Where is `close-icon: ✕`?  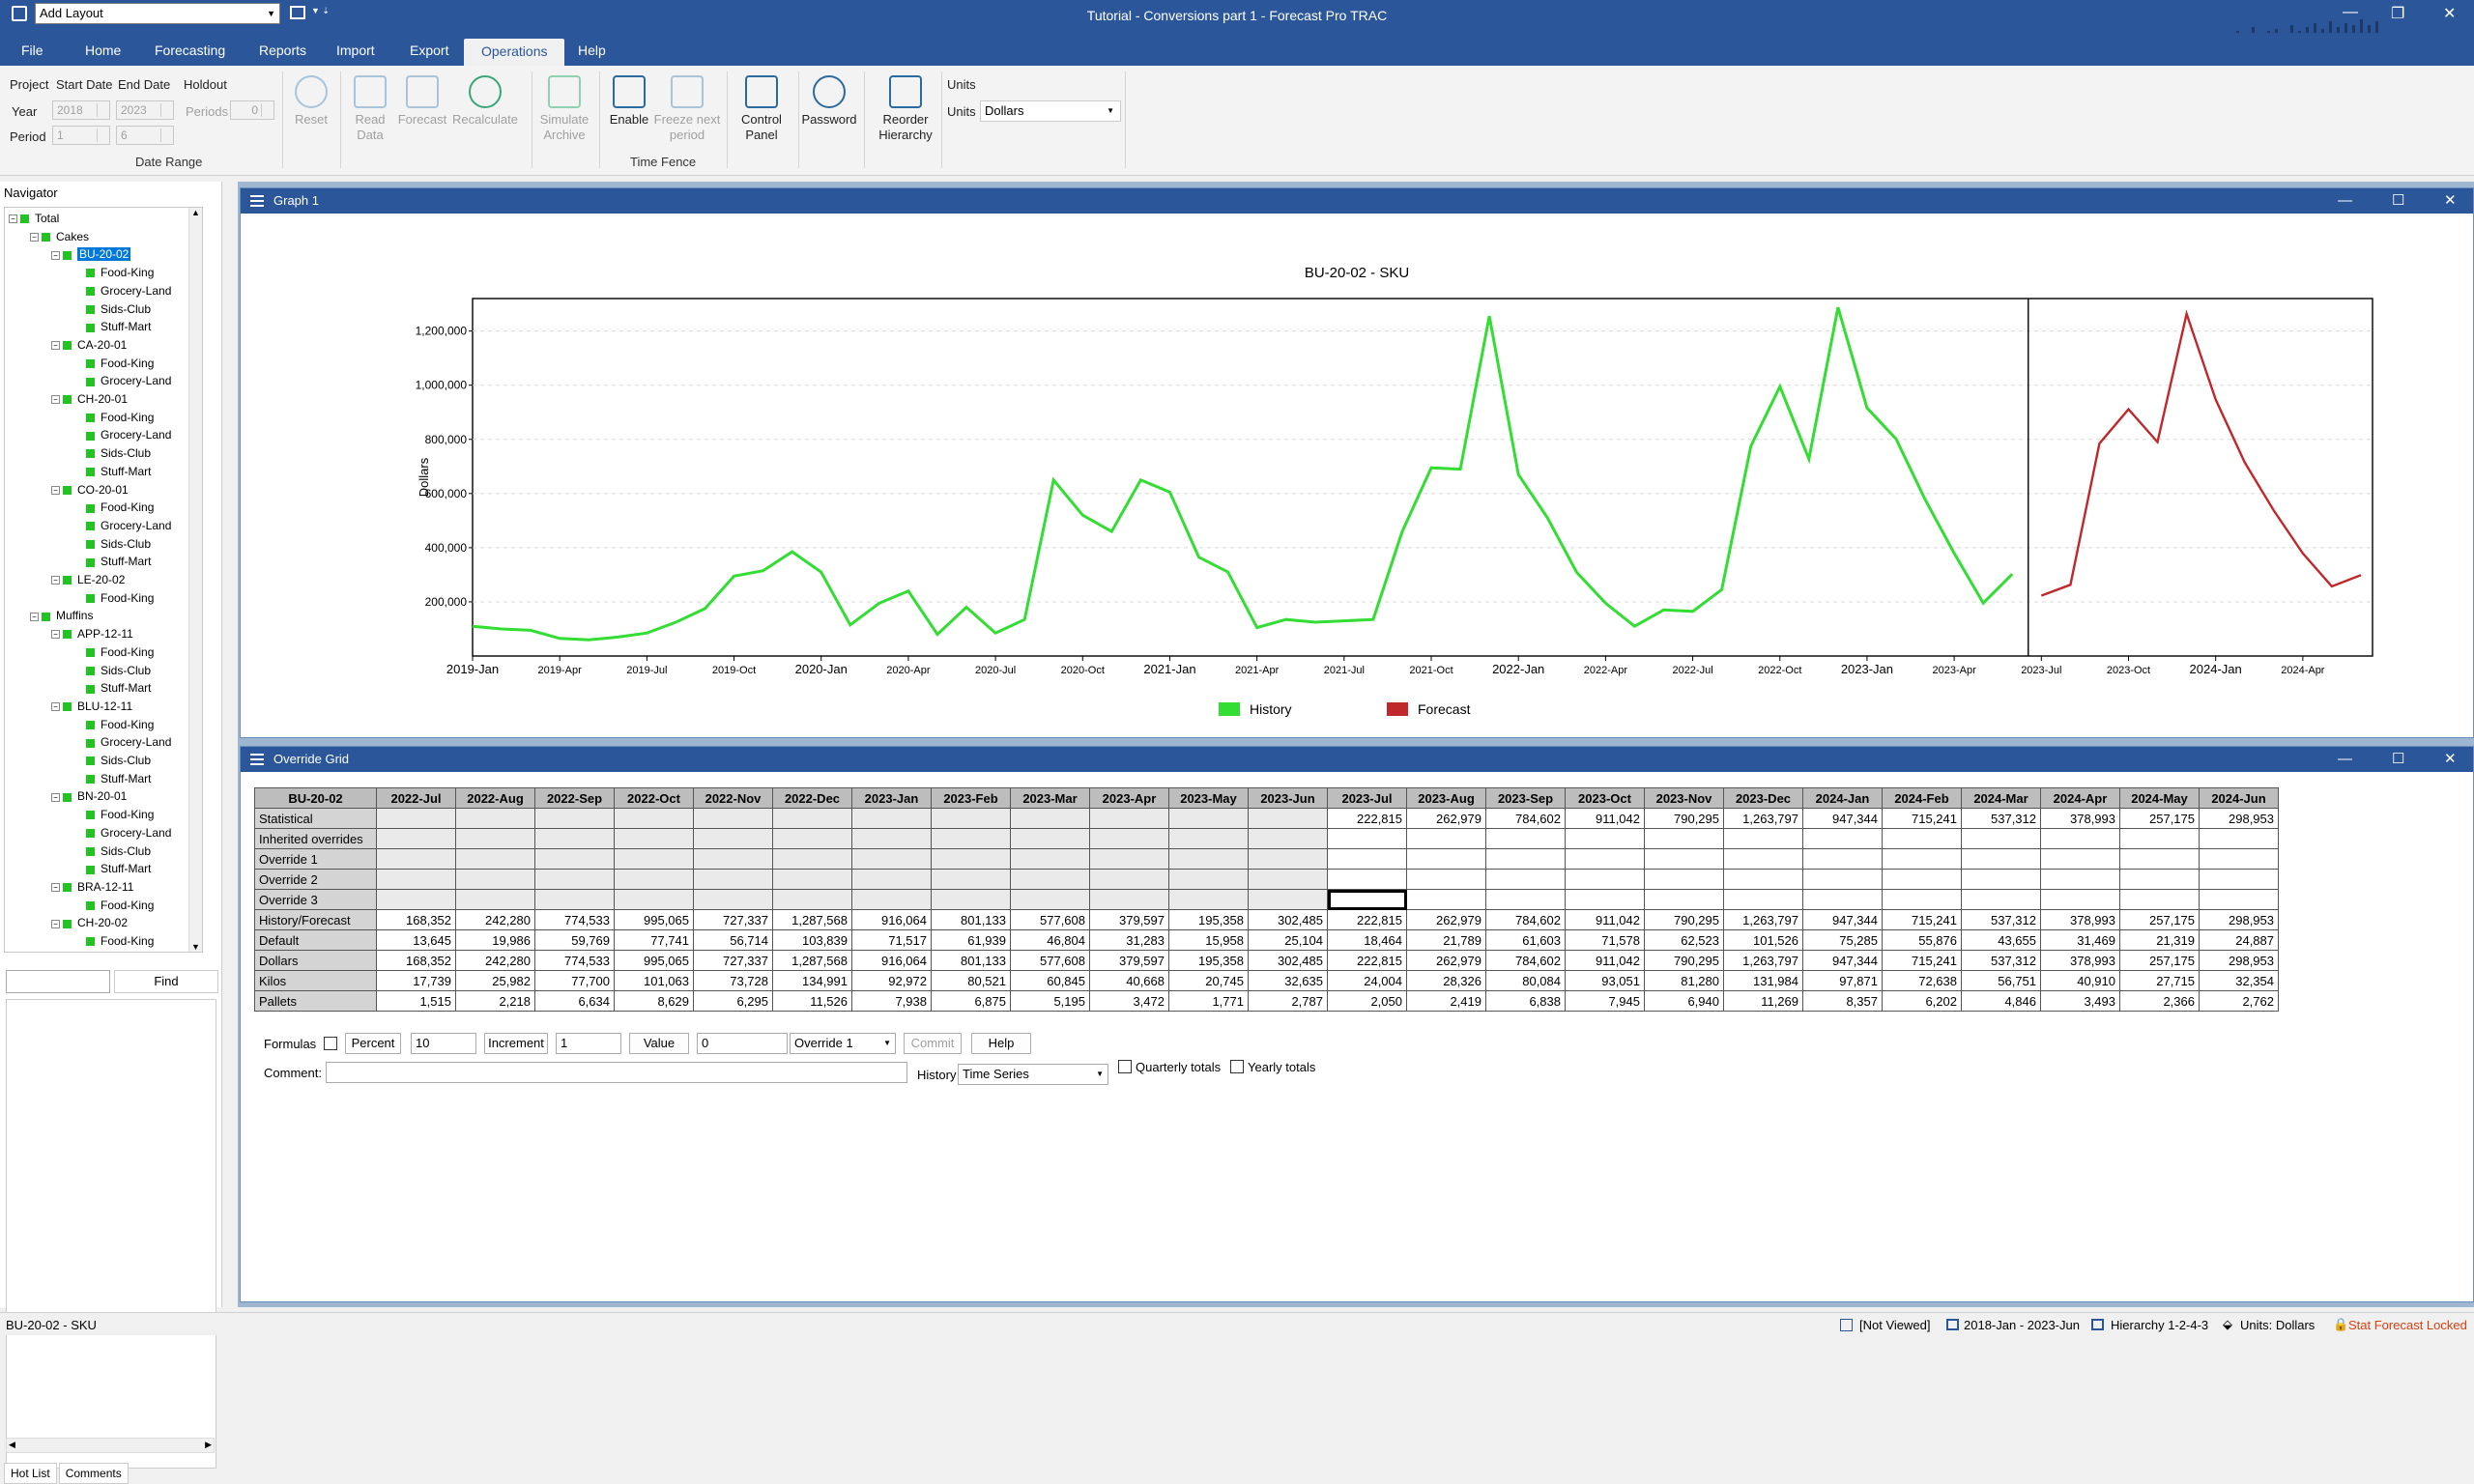
close-icon: ✕ is located at coordinates (2449, 13).